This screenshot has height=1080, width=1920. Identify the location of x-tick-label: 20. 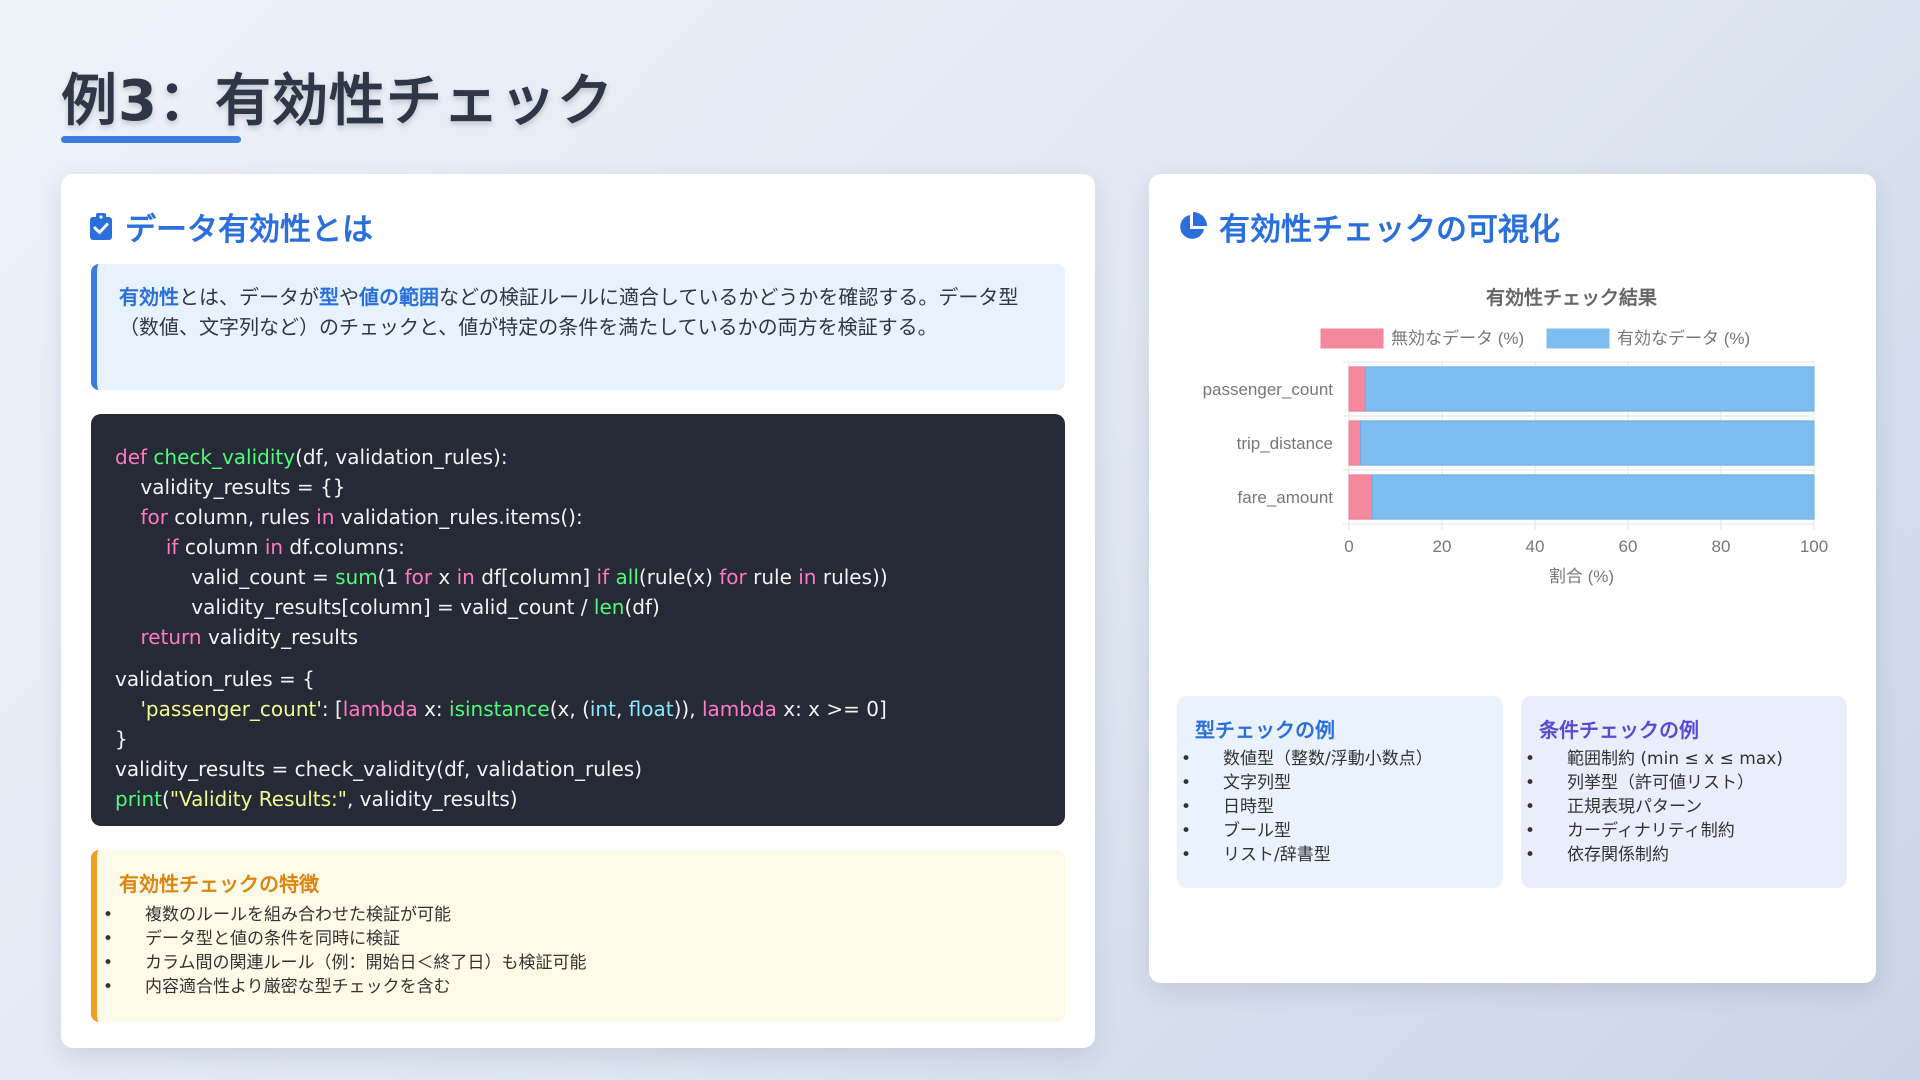
(1442, 546).